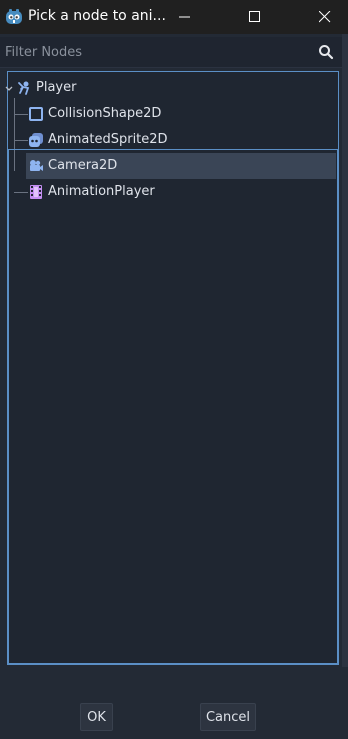 This screenshot has height=739, width=348. Describe the element at coordinates (105, 113) in the screenshot. I see `tree-item-label: CollisionShape2D` at that location.